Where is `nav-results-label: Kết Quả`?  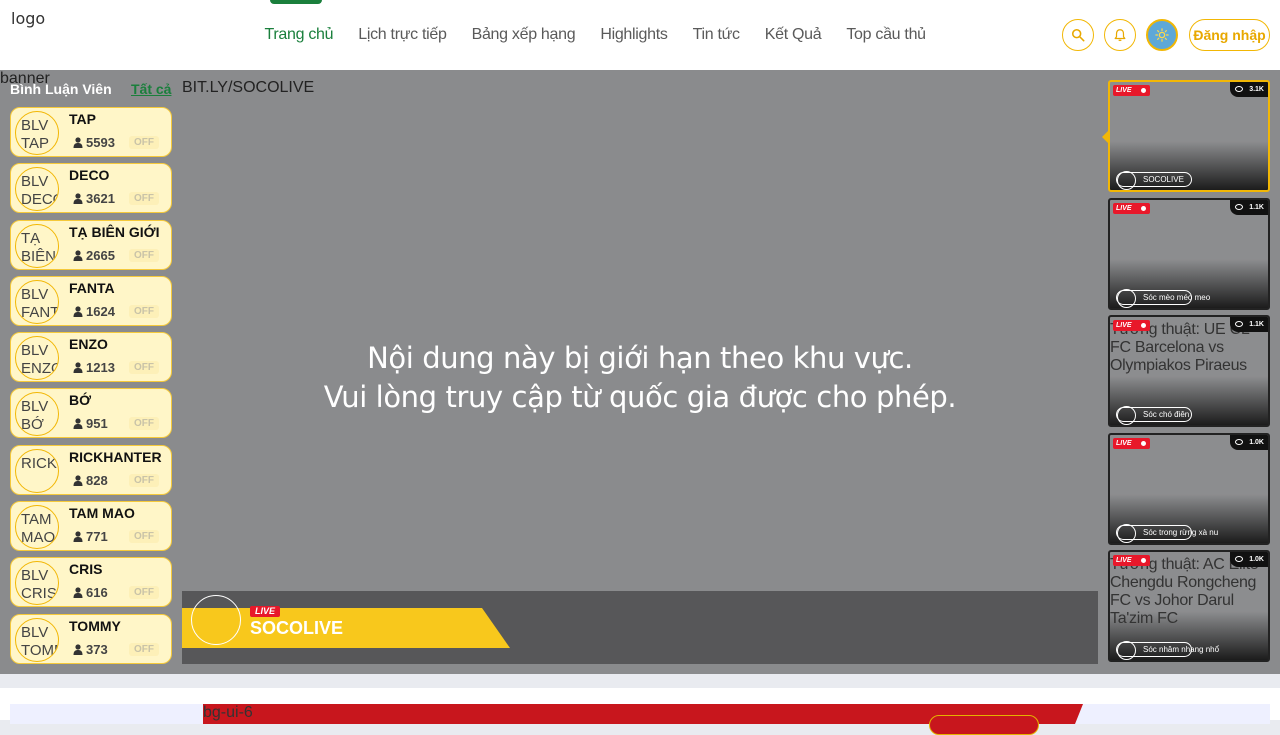 nav-results-label: Kết Quả is located at coordinates (793, 34).